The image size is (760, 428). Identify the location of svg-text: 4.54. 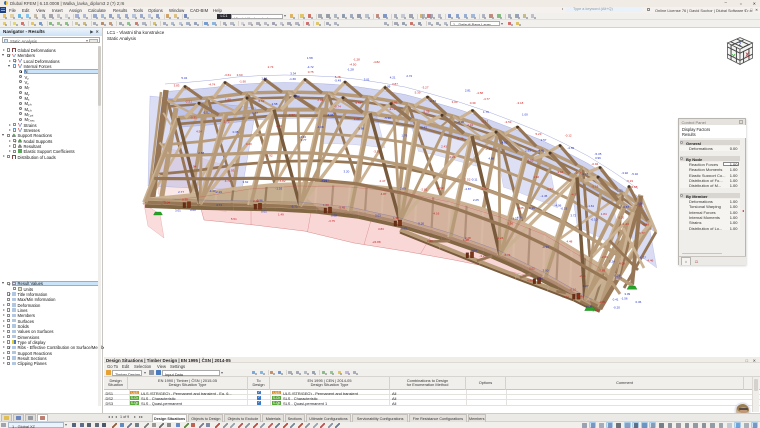
(199, 131).